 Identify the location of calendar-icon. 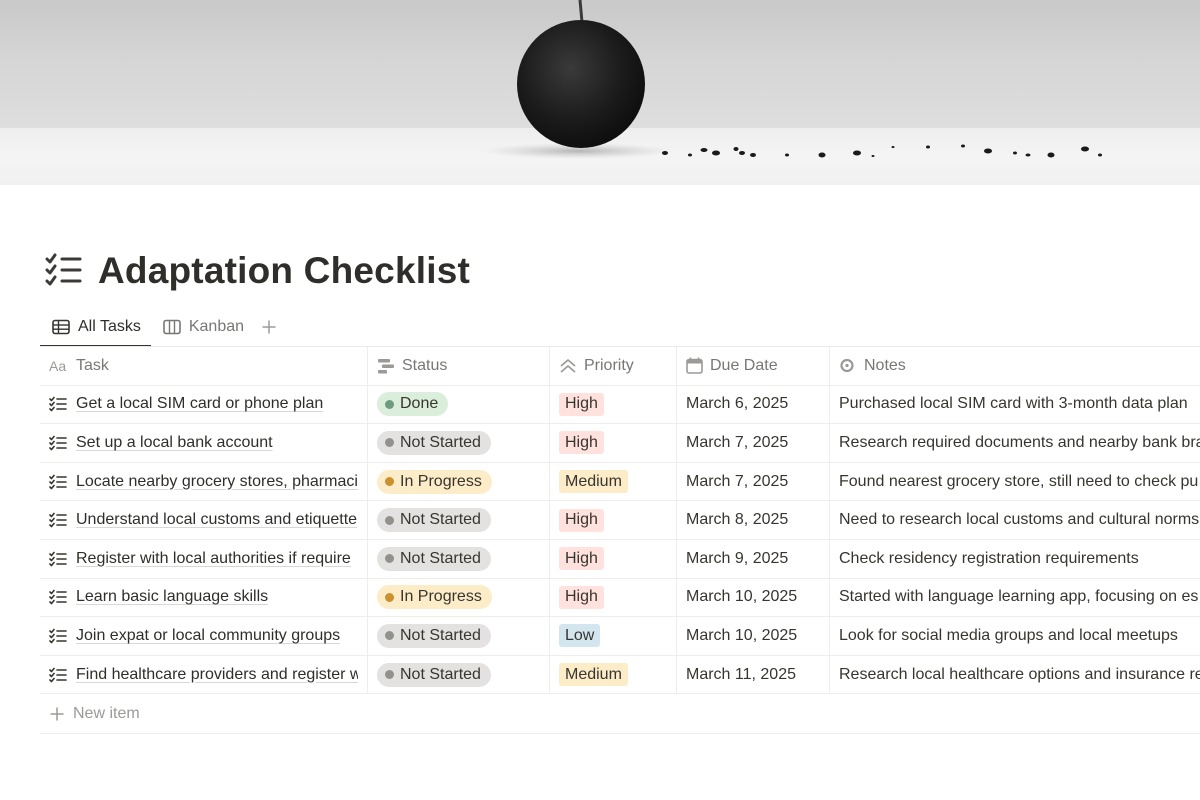
(694, 366).